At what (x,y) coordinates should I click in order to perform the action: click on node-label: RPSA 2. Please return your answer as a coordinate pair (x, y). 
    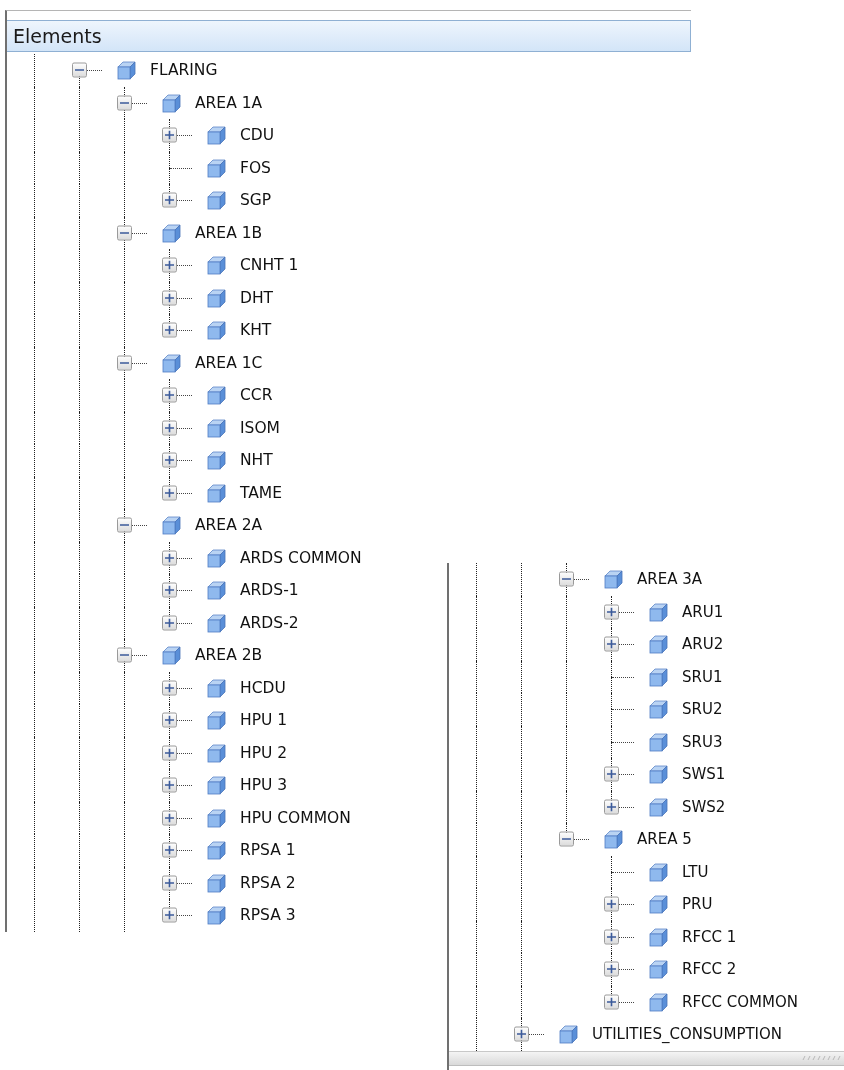
    Looking at the image, I should click on (268, 882).